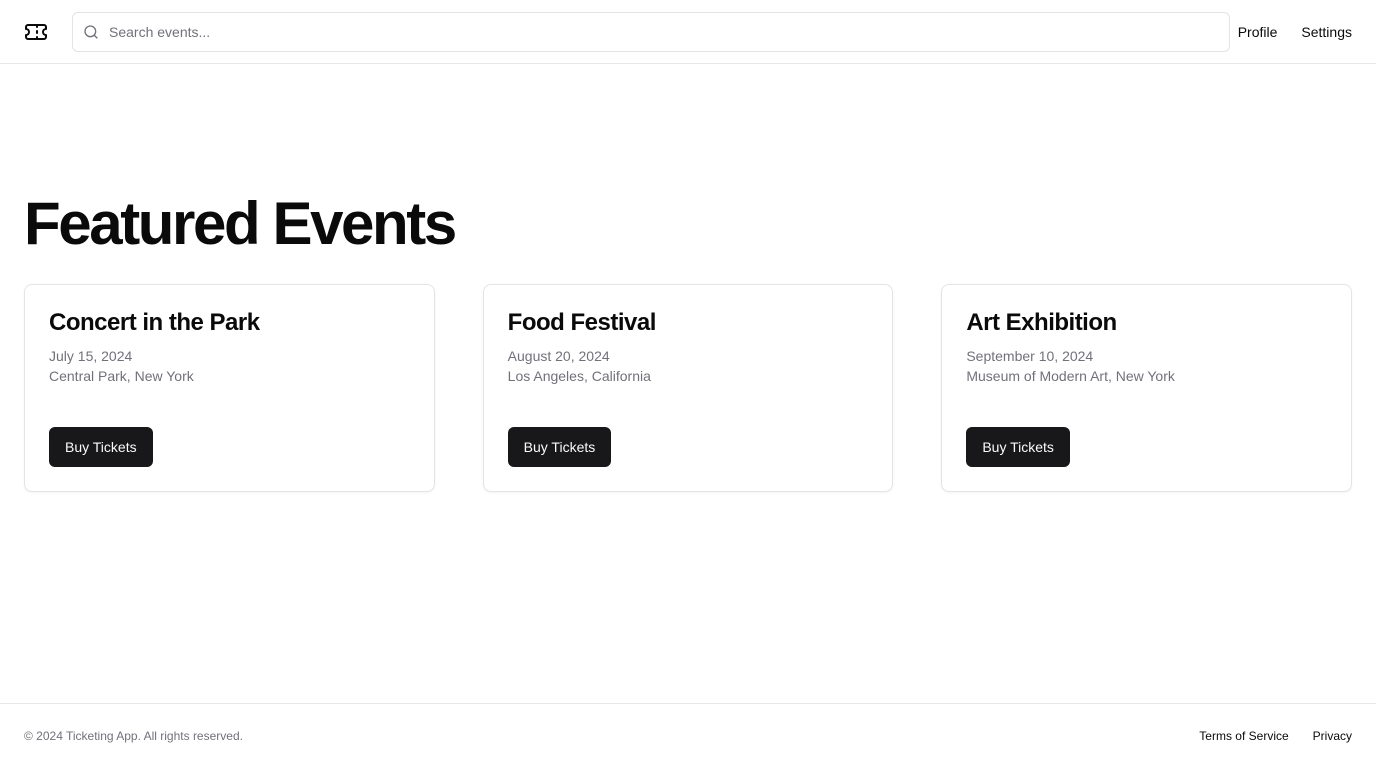 This screenshot has width=1376, height=768. What do you see at coordinates (1295, 32) in the screenshot?
I see `header-nav: Profile Settings` at bounding box center [1295, 32].